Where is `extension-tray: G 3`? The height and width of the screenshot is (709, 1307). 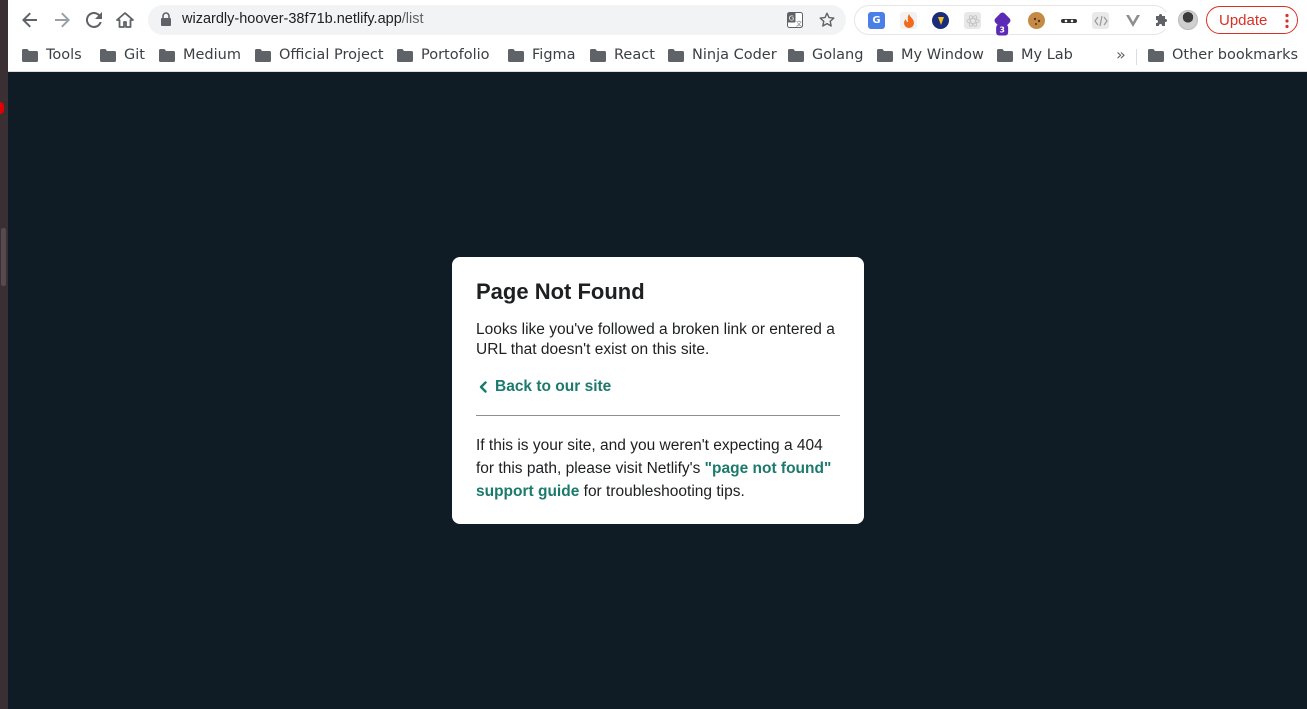
extension-tray: G 3 is located at coordinates (1011, 20).